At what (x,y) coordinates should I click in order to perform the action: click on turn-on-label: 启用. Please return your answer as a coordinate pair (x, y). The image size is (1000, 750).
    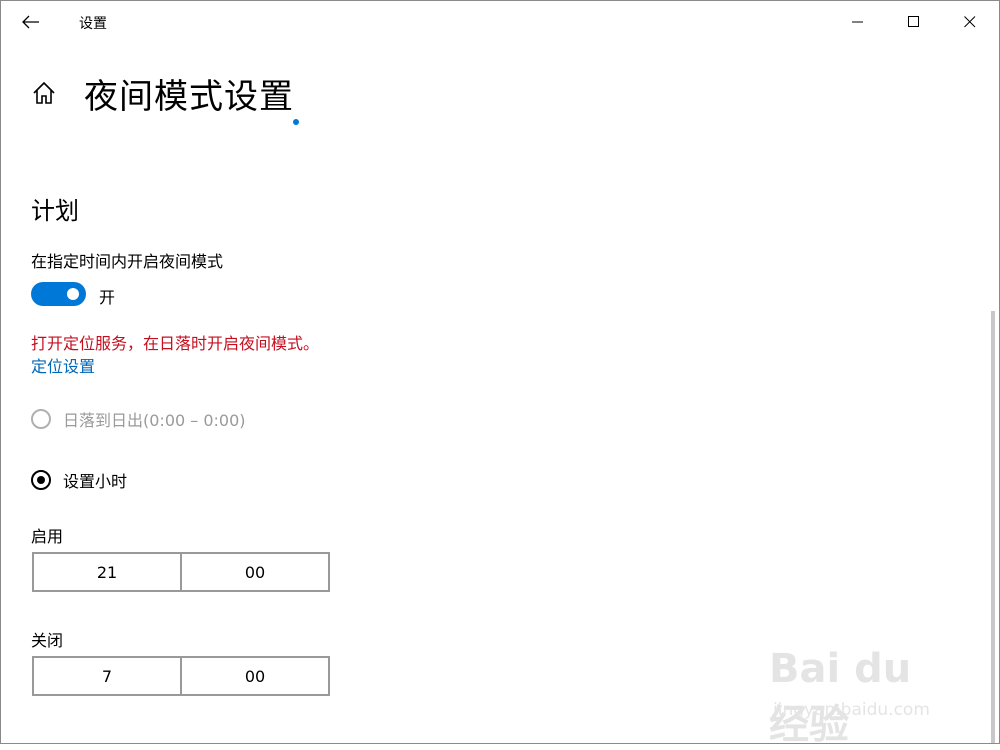
    Looking at the image, I should click on (47, 536).